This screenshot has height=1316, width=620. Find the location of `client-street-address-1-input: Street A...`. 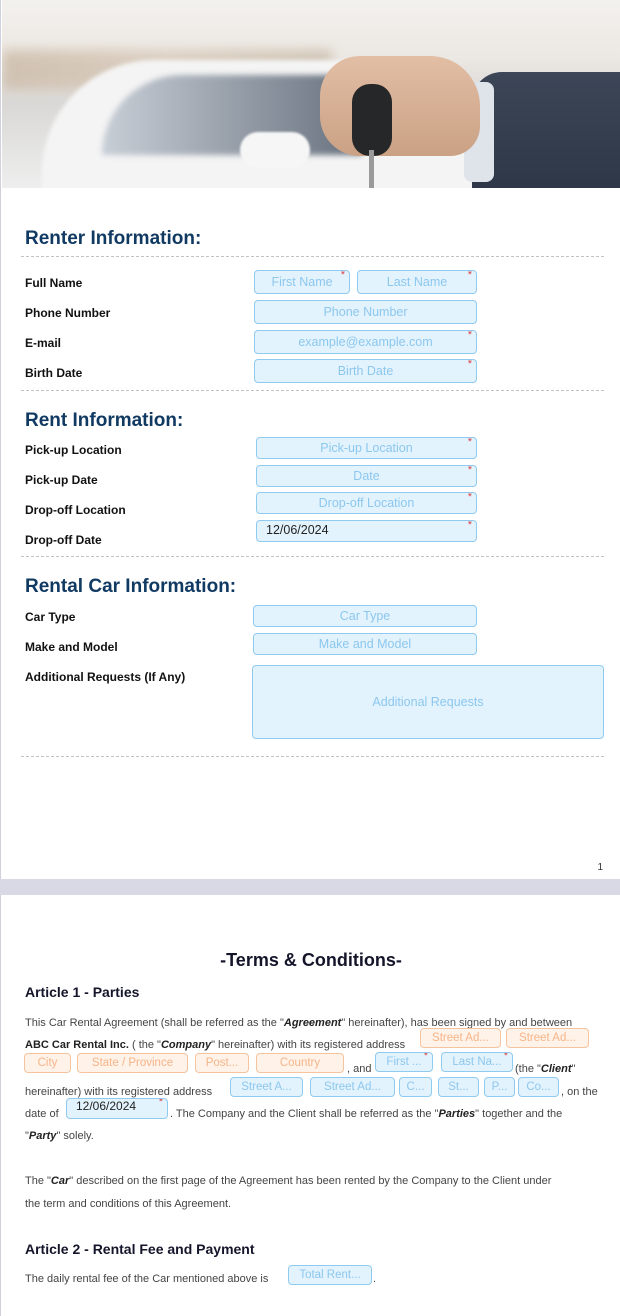

client-street-address-1-input: Street A... is located at coordinates (266, 1087).